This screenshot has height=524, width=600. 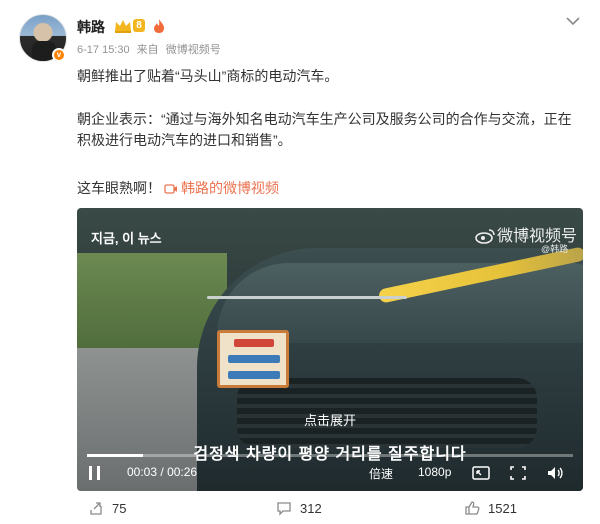 What do you see at coordinates (573, 21) in the screenshot?
I see `chevron-down-icon` at bounding box center [573, 21].